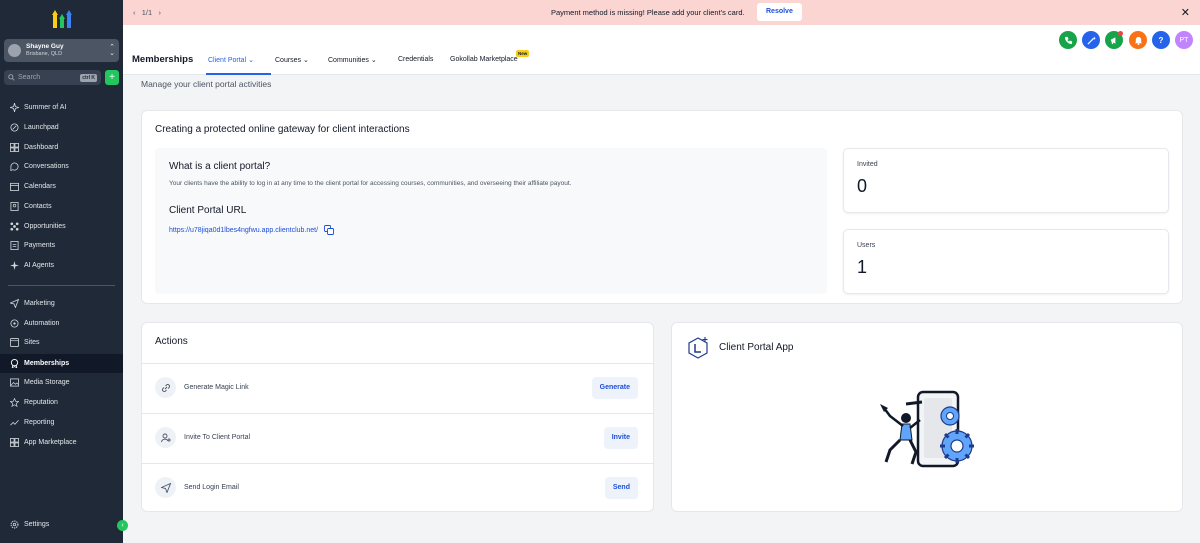  I want to click on tab-communities: Communities ⌄, so click(352, 60).